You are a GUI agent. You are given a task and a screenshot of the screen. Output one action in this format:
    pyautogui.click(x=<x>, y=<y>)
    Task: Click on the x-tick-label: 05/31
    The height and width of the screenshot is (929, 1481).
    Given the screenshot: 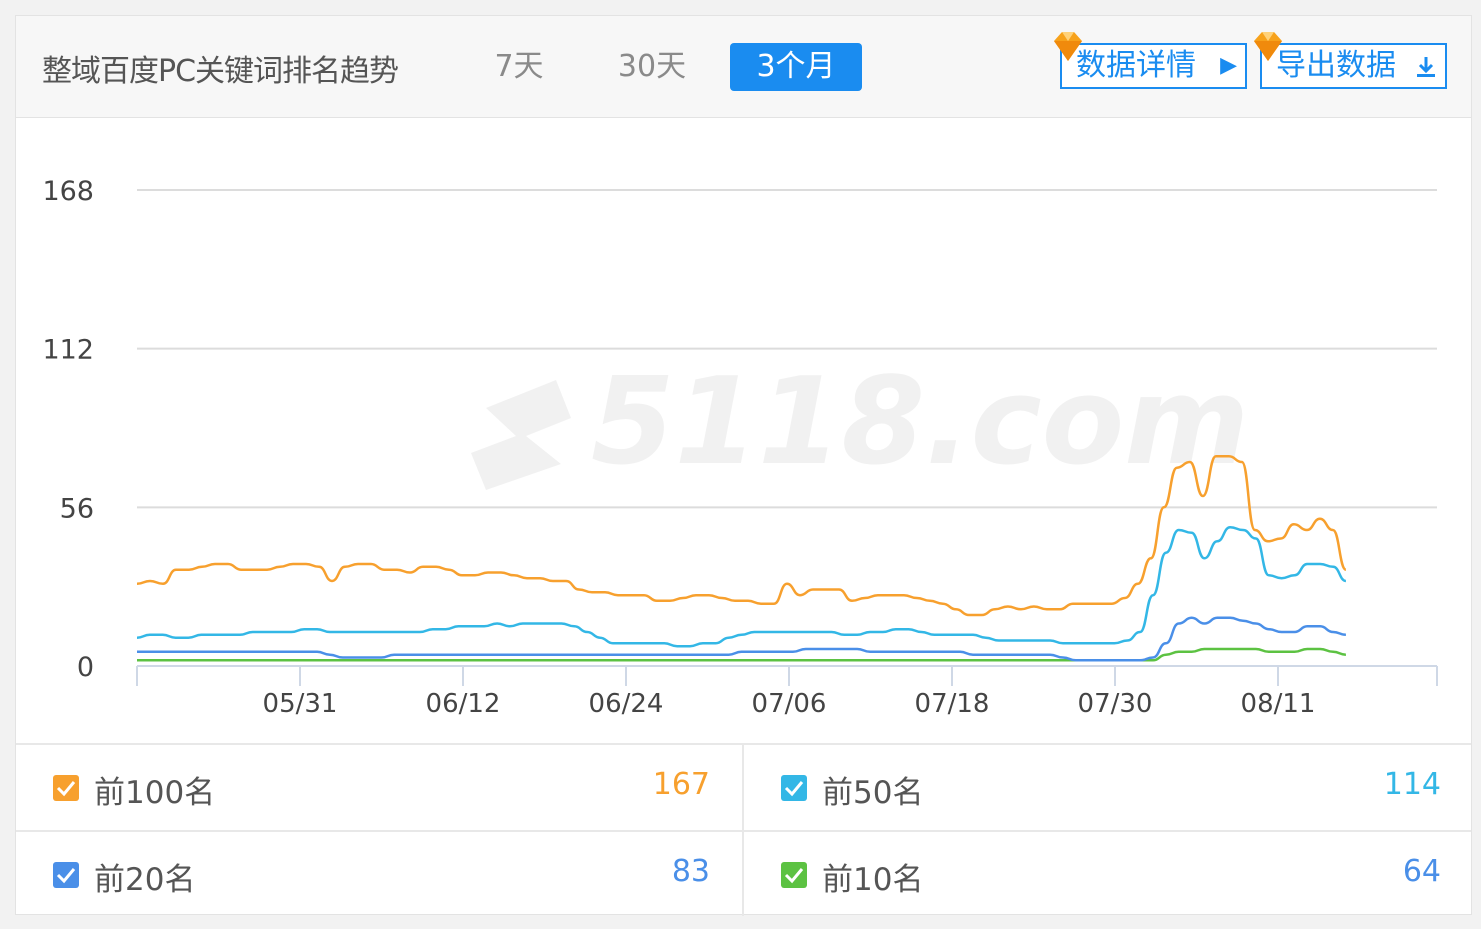 What is the action you would take?
    pyautogui.click(x=300, y=704)
    